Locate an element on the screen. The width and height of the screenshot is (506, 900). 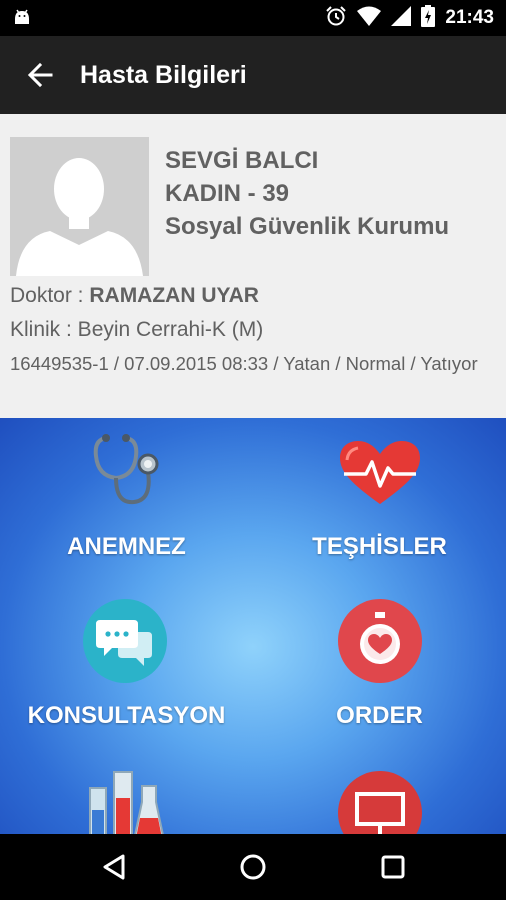
nav-home-icon is located at coordinates (253, 867).